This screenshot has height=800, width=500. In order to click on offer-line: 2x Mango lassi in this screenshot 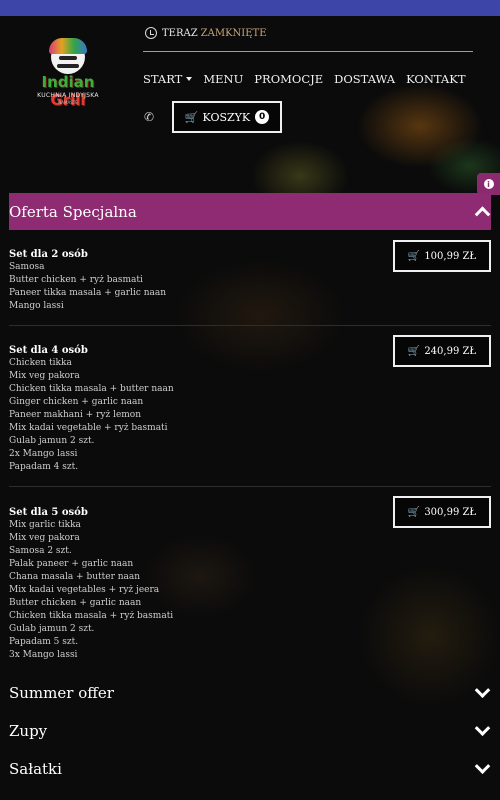, I will do `click(43, 454)`.